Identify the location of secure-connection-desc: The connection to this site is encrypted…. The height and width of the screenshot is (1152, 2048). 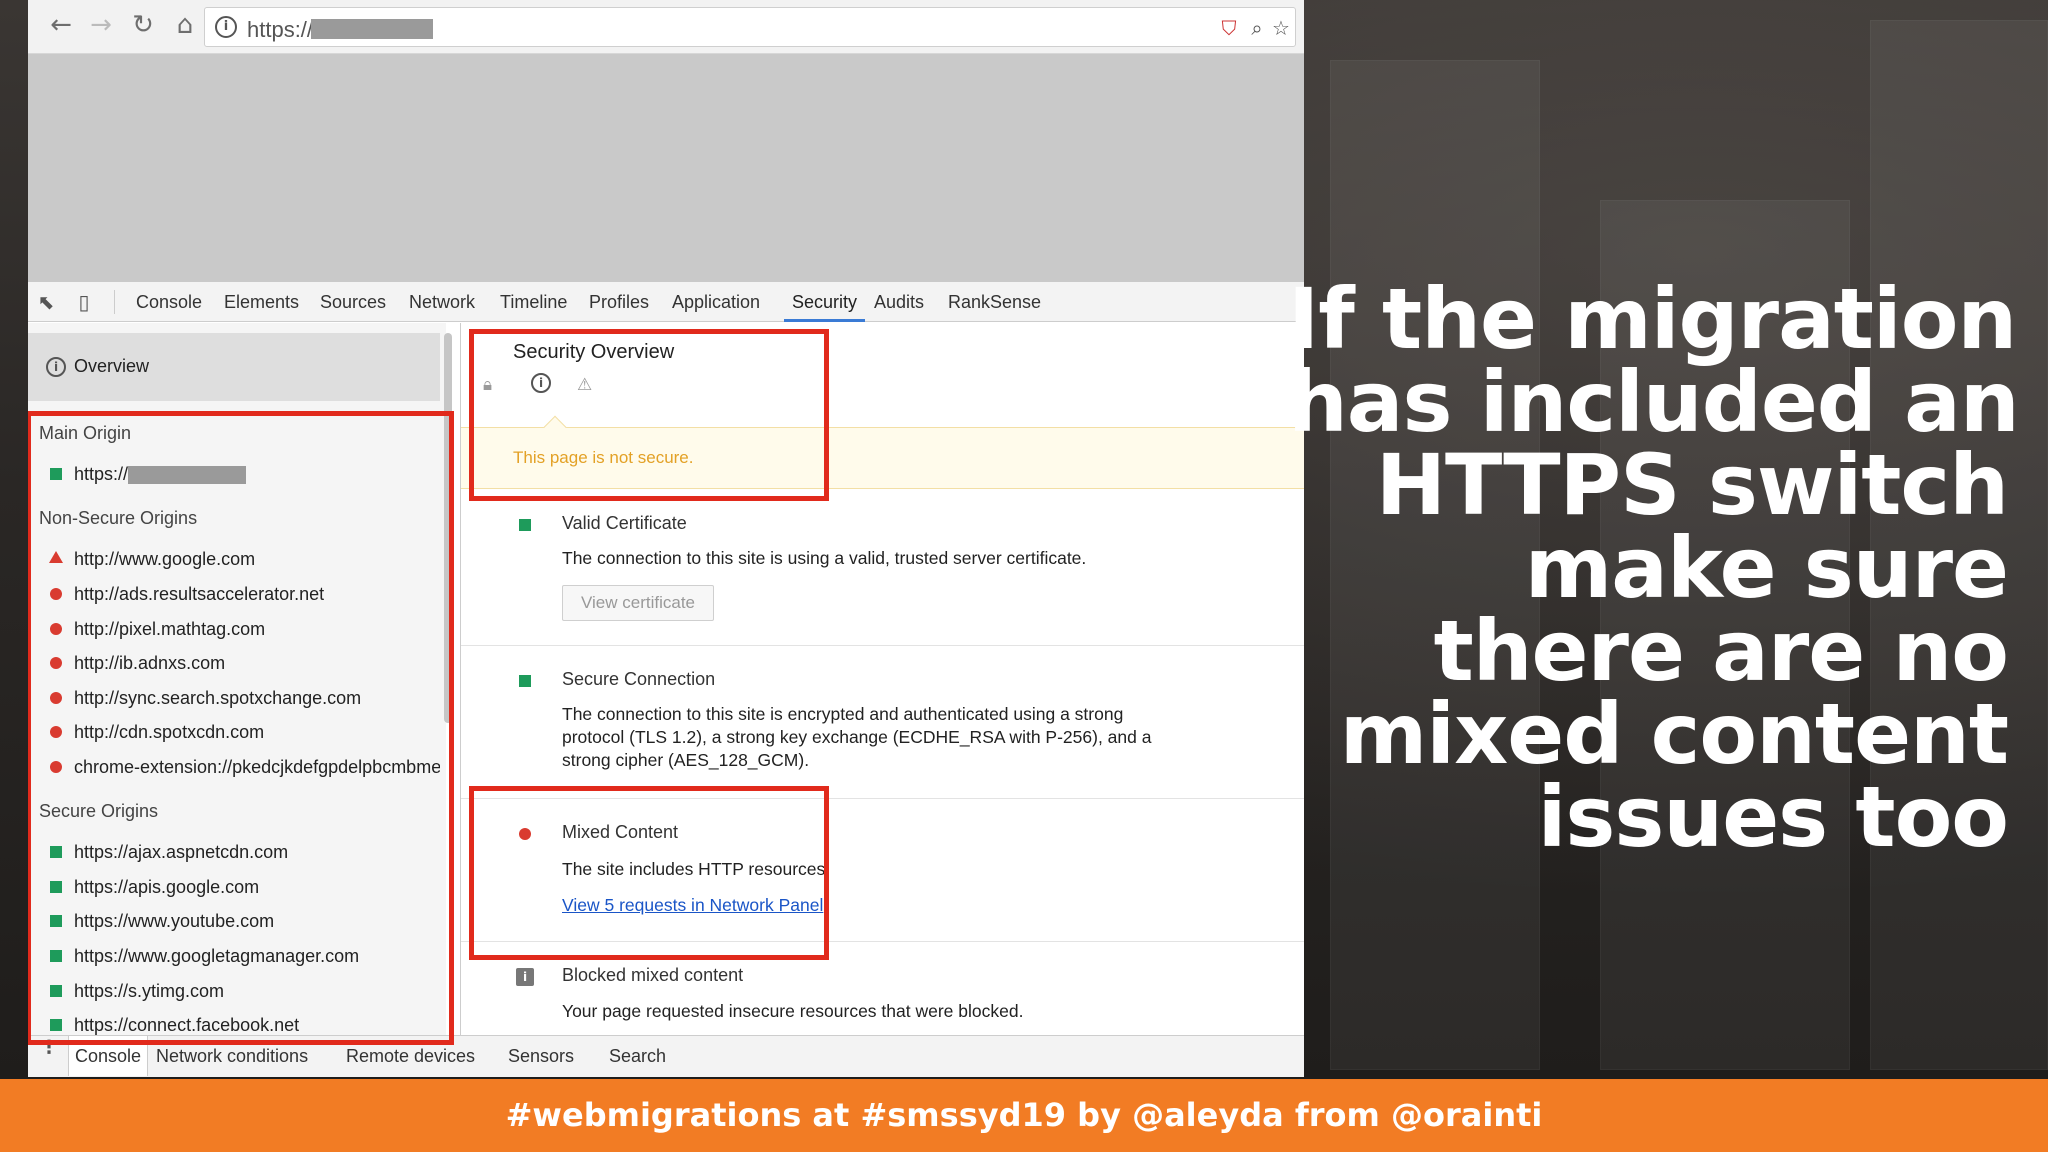
(857, 737).